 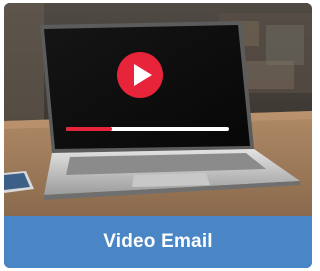 What do you see at coordinates (140, 75) in the screenshot?
I see `play-icon` at bounding box center [140, 75].